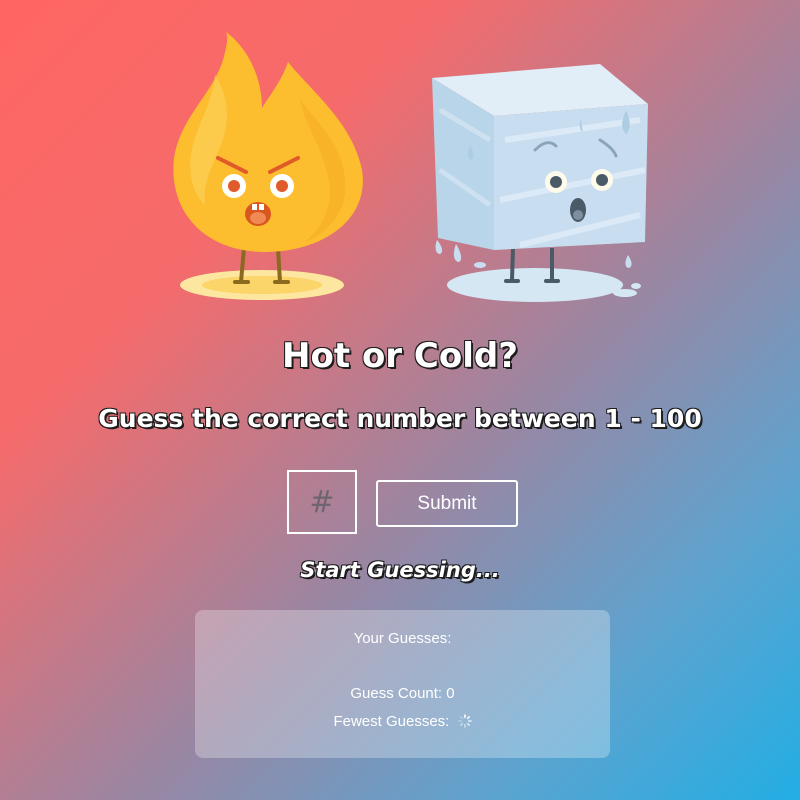 The width and height of the screenshot is (800, 800). What do you see at coordinates (447, 503) in the screenshot?
I see `submit-button: Submit` at bounding box center [447, 503].